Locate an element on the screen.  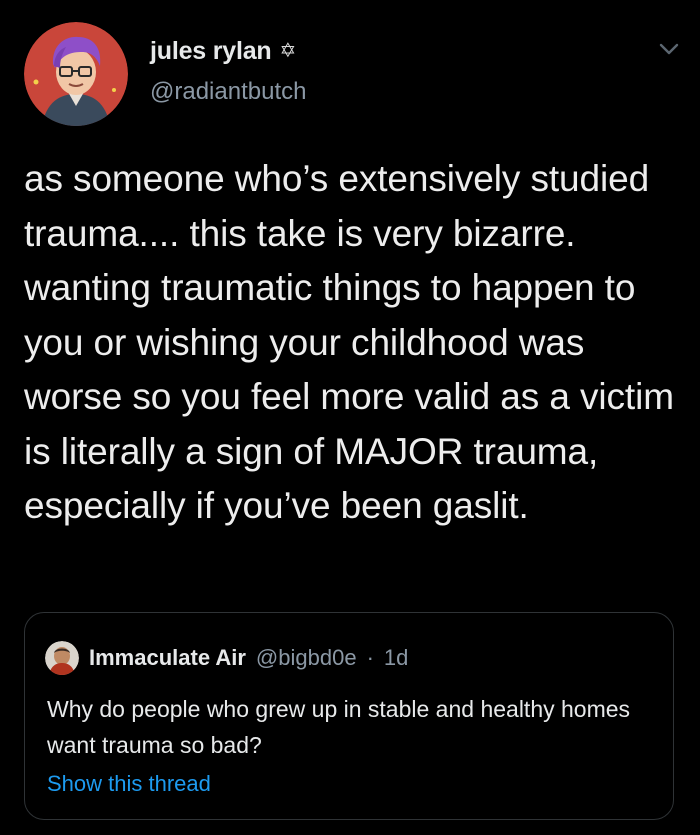
star-of-david-icon: ✡ is located at coordinates (288, 51).